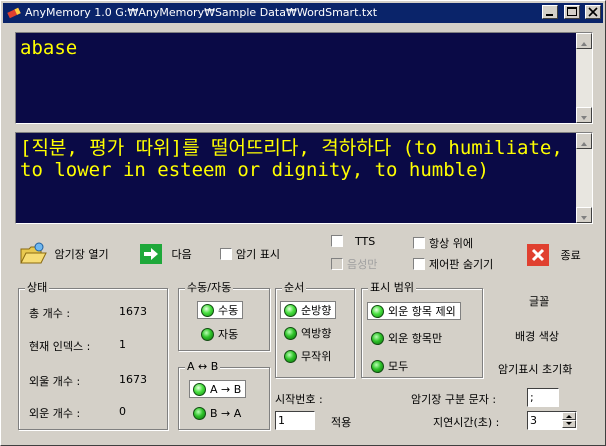 This screenshot has width=606, height=446. I want to click on open-notebook-button: 암기장 열기, so click(64, 254).